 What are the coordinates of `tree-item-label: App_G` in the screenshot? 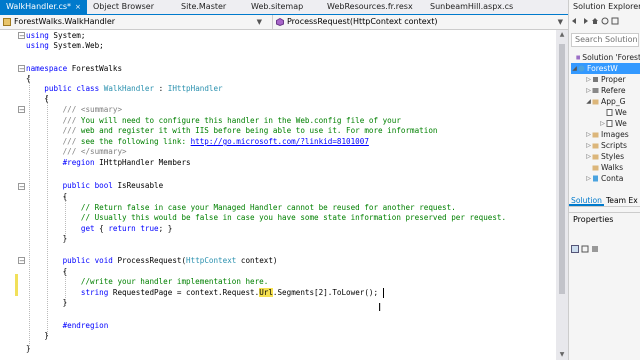 It's located at (613, 101).